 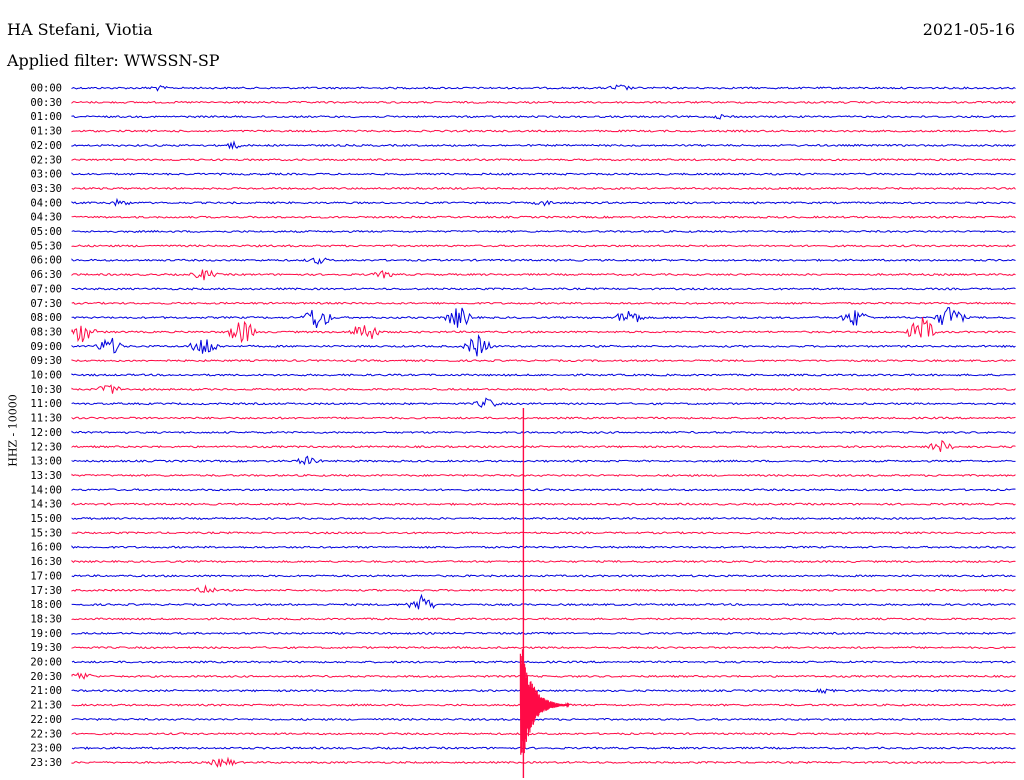 I want to click on time-tick-label: 03:30, so click(x=46, y=189).